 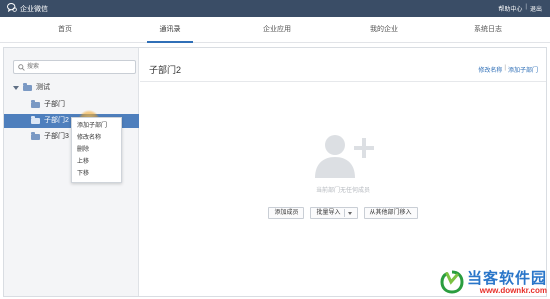 What do you see at coordinates (275, 8) in the screenshot?
I see `top-bar: 企业微信 帮助中心 | 退出` at bounding box center [275, 8].